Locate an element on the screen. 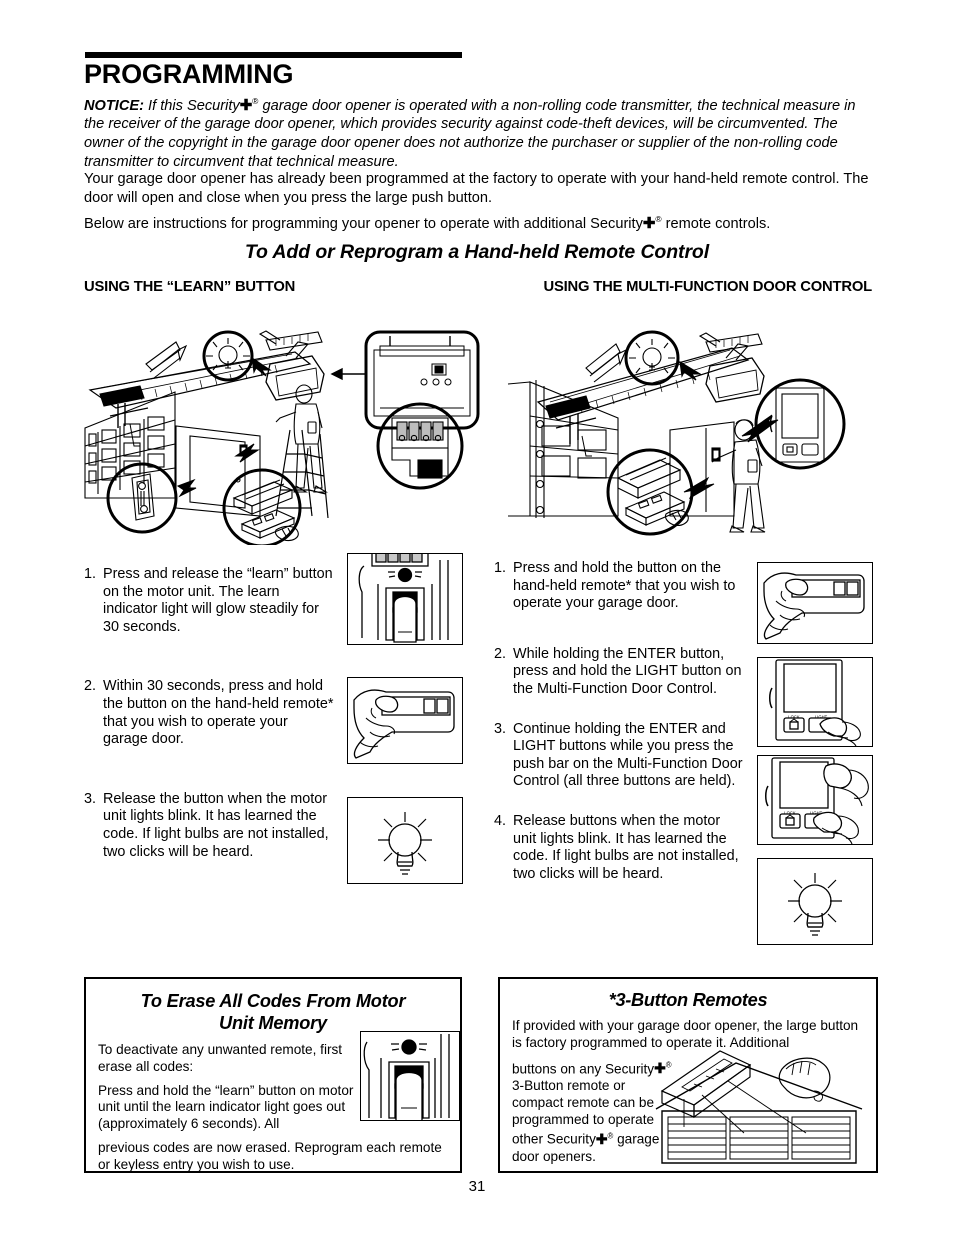 The height and width of the screenshot is (1235, 954). notice-text-part1: If this Security is located at coordinates (192, 105).